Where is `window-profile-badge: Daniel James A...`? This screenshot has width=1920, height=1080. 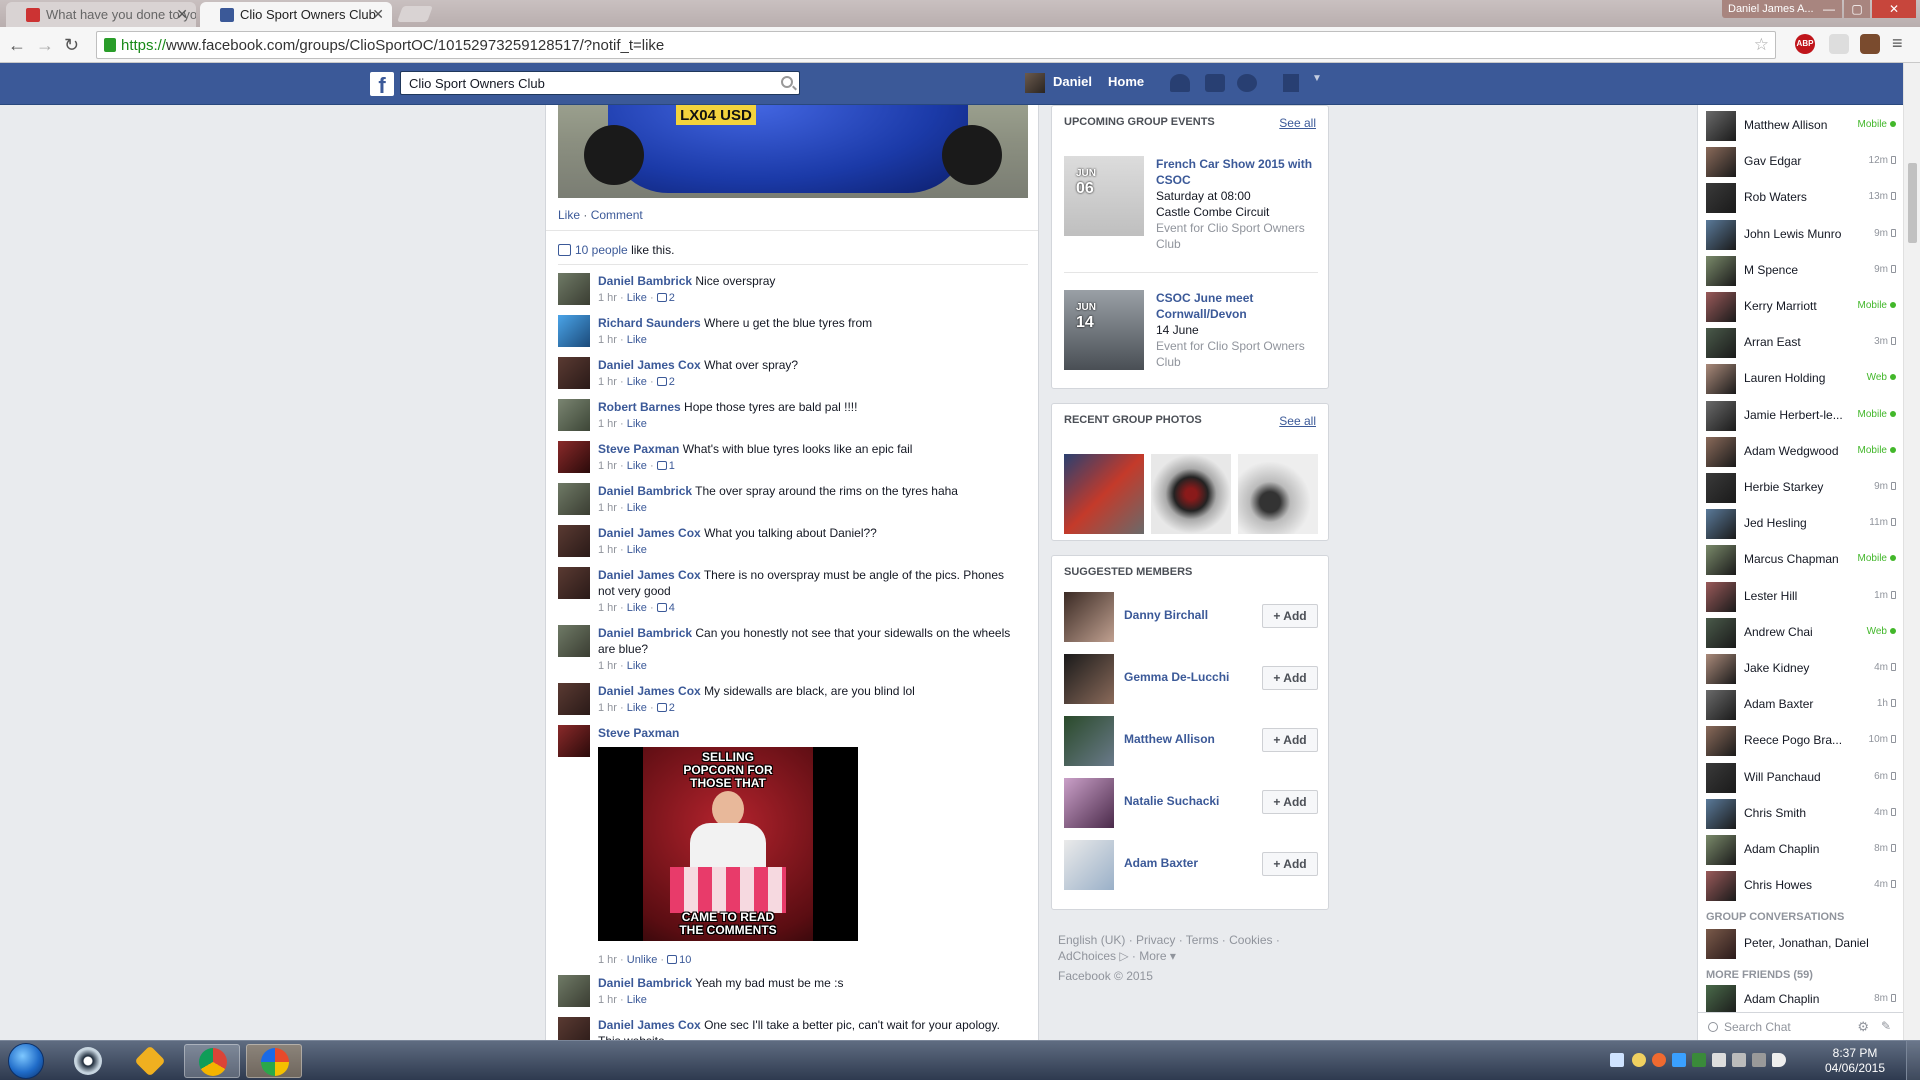
window-profile-badge: Daniel James A... is located at coordinates (1771, 9).